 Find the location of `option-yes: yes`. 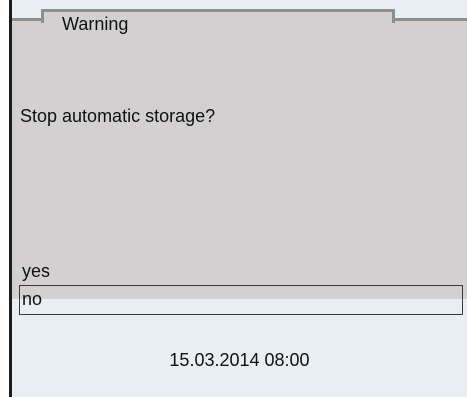

option-yes: yes is located at coordinates (241, 272).